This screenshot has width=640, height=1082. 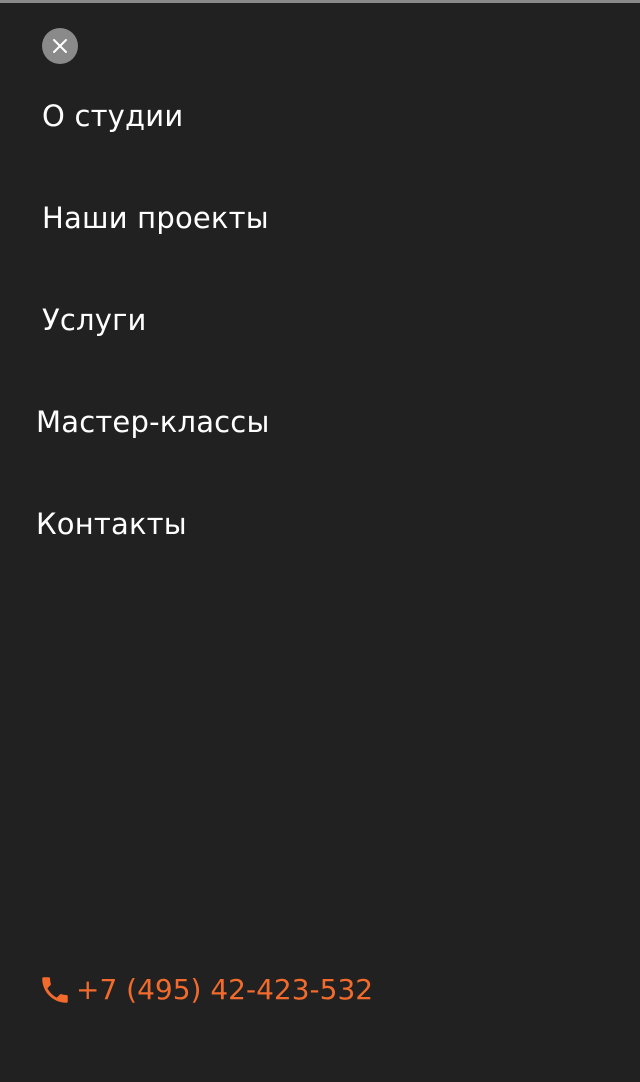 I want to click on menu-item-about: О студии, so click(x=112, y=116).